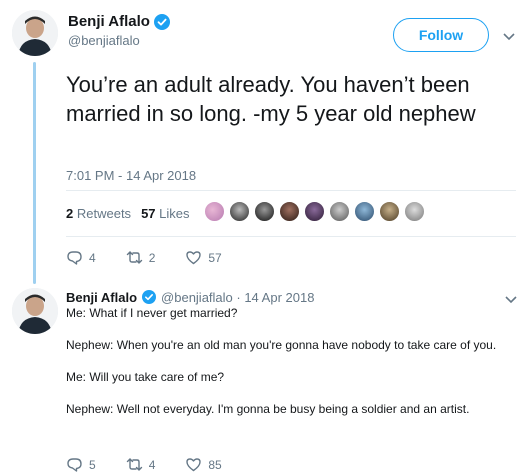 Image resolution: width=526 pixels, height=476 pixels. I want to click on reply-actions: 5 4 85, so click(159, 464).